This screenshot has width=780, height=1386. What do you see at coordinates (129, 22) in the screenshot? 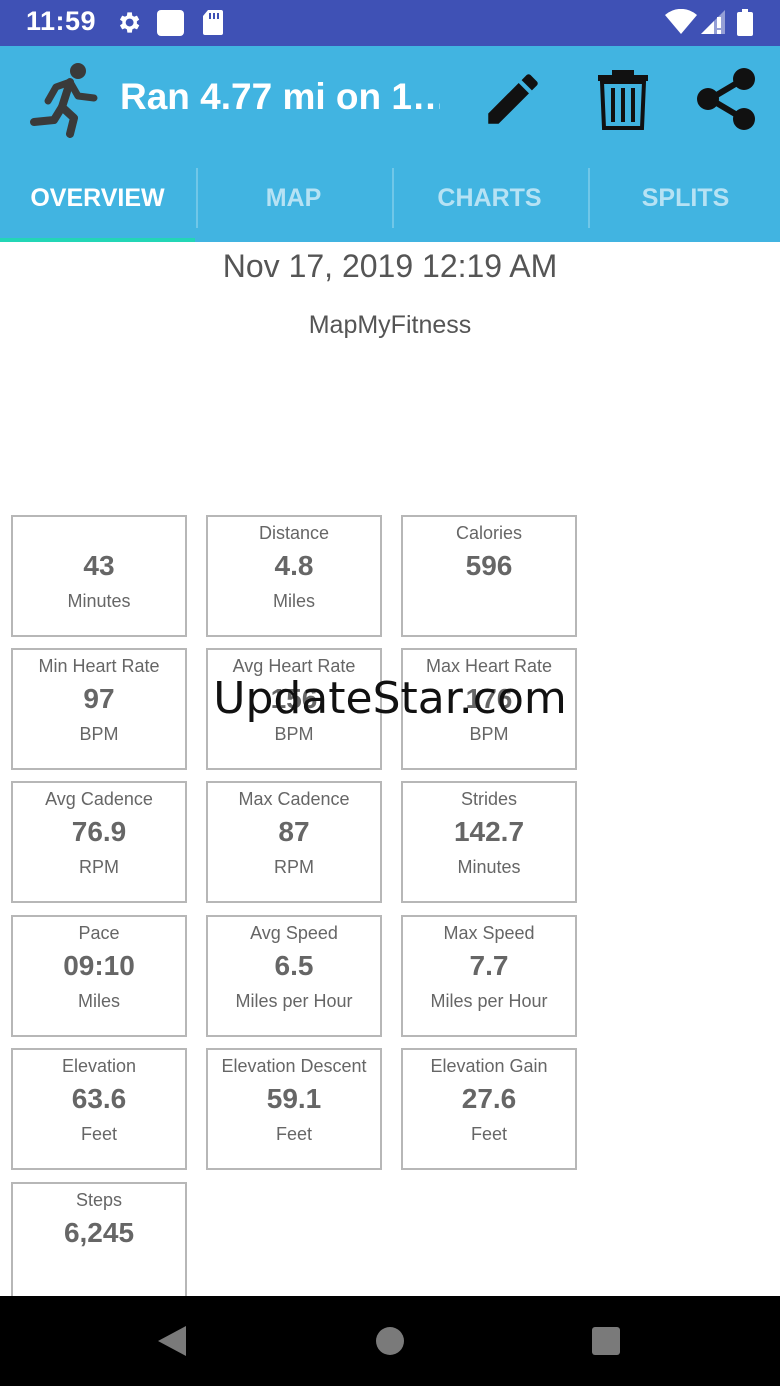
I see `gear-icon` at bounding box center [129, 22].